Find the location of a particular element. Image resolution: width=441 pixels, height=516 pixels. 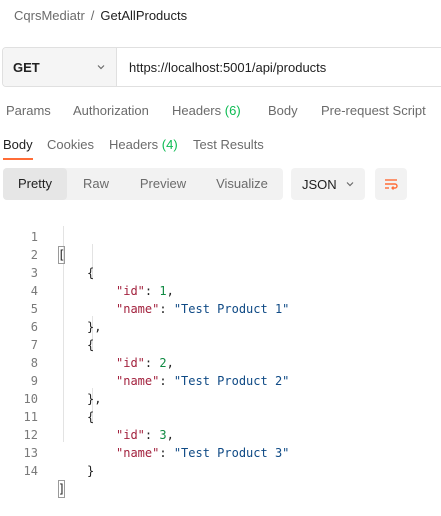

method-label: GET is located at coordinates (26, 67).